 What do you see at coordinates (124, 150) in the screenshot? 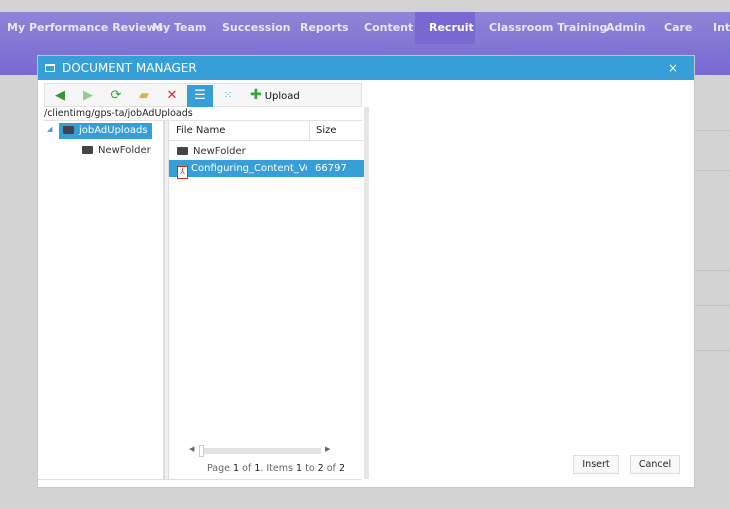
I see `tree-node-label: NewFolder` at bounding box center [124, 150].